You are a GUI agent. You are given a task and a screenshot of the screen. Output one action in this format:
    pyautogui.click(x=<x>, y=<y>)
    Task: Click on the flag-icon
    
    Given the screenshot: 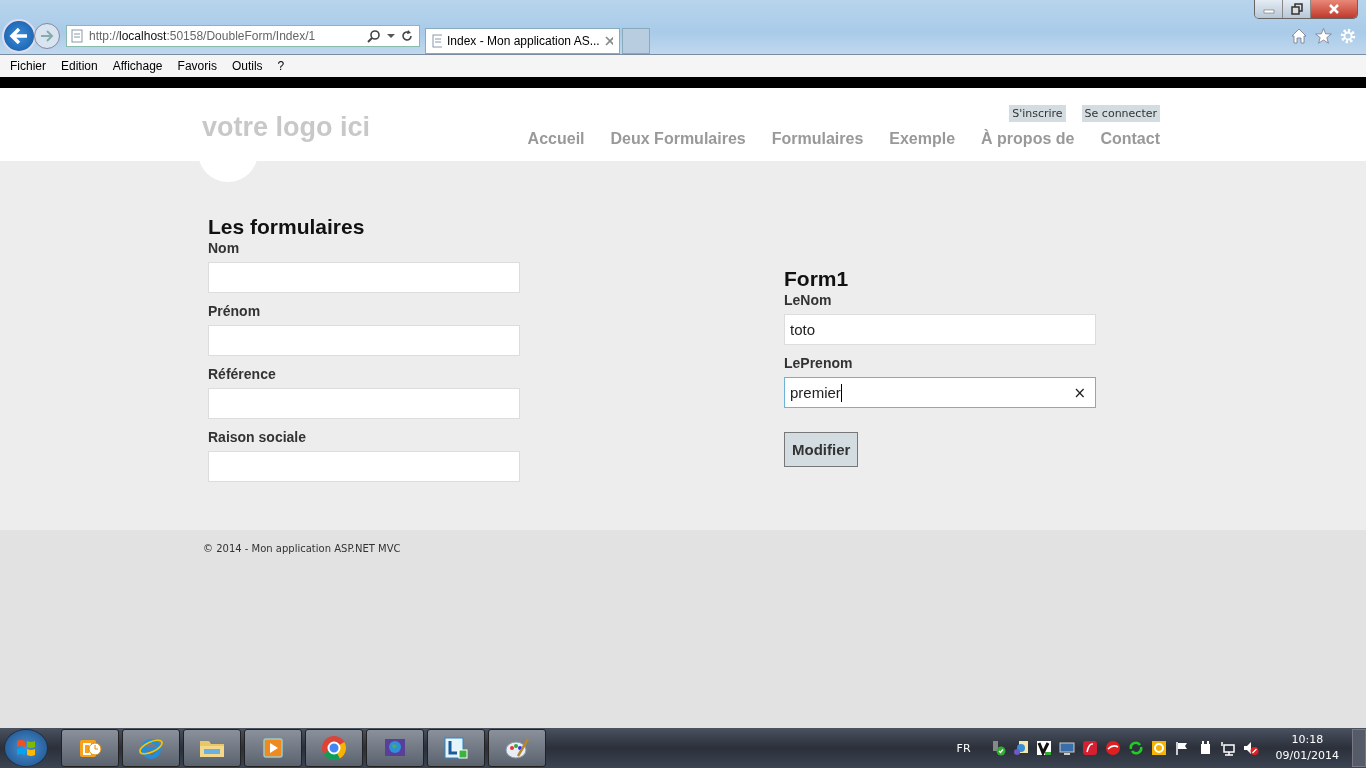 What is the action you would take?
    pyautogui.click(x=1181, y=748)
    